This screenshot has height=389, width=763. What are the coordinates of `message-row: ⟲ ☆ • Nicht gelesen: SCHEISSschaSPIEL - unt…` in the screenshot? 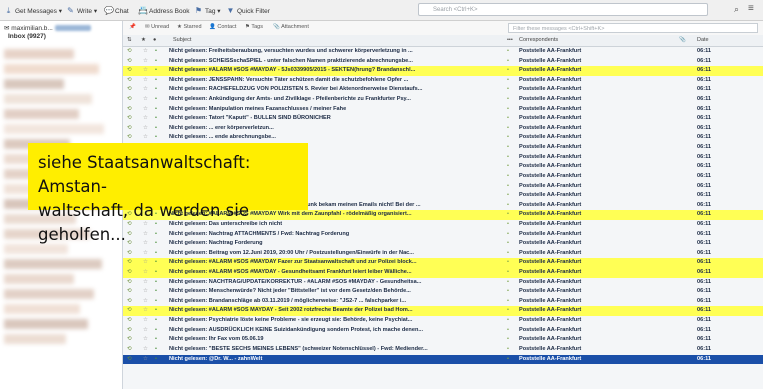 It's located at (443, 62).